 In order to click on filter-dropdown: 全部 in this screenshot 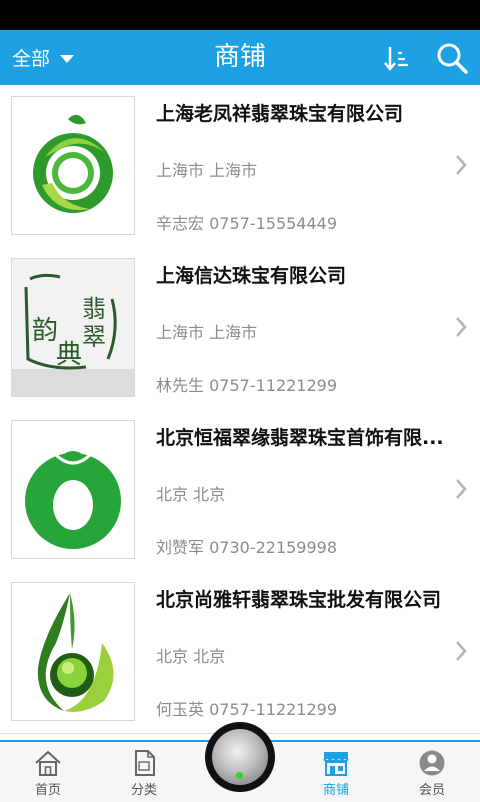, I will do `click(43, 57)`.